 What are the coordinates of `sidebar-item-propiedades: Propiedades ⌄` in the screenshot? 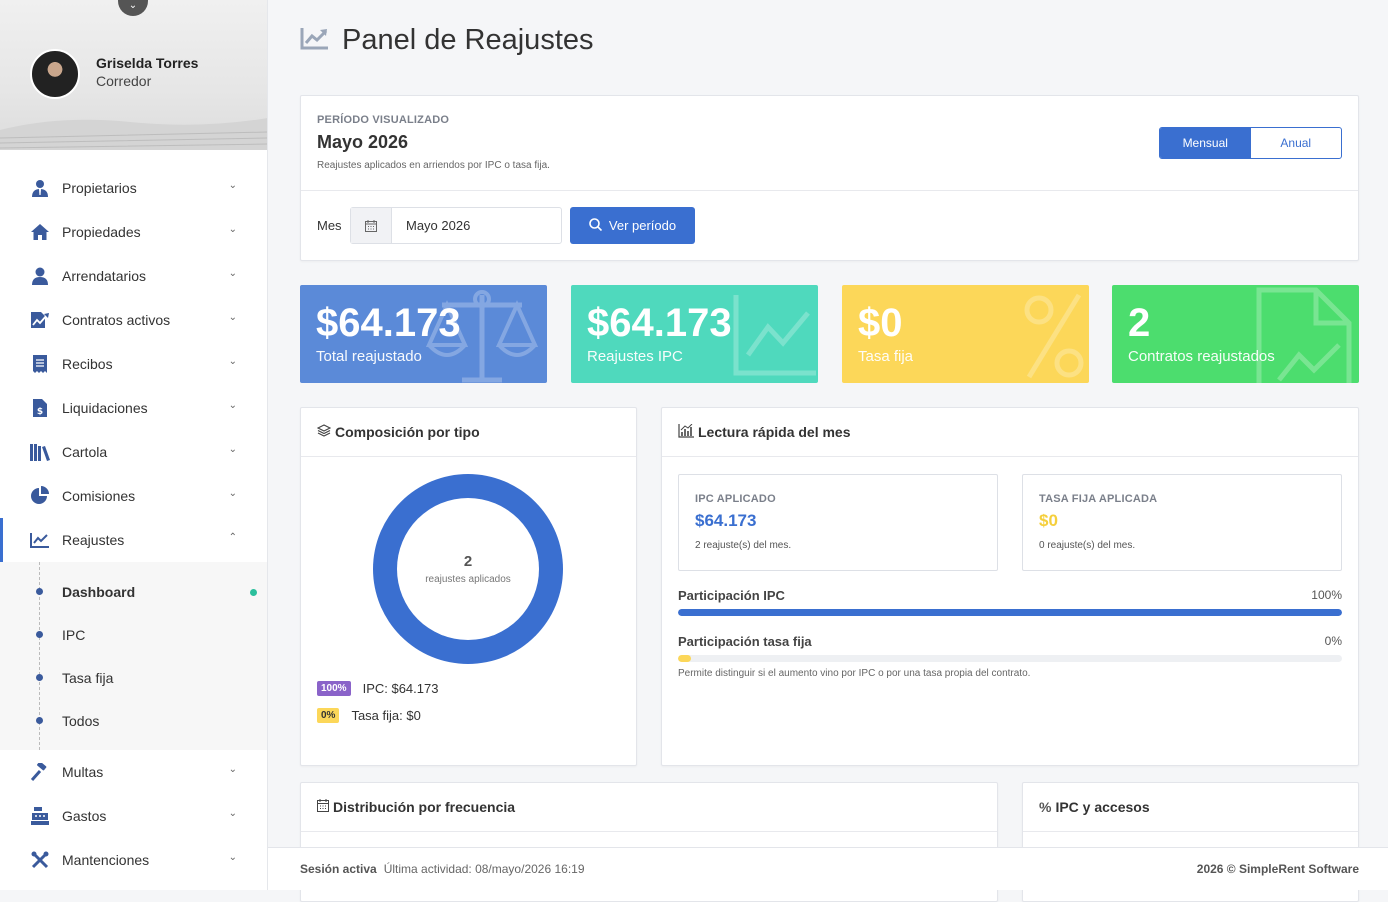 It's located at (133, 232).